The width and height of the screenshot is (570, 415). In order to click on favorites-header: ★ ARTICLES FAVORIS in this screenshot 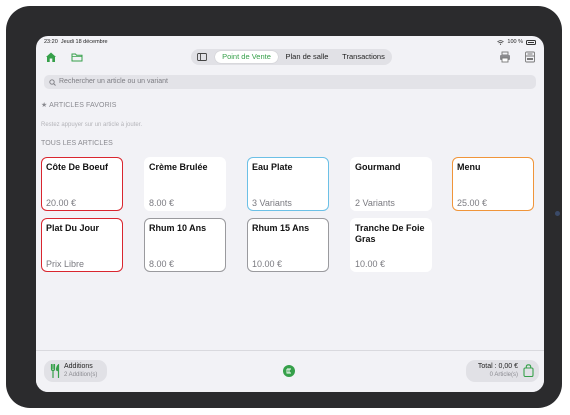, I will do `click(79, 105)`.